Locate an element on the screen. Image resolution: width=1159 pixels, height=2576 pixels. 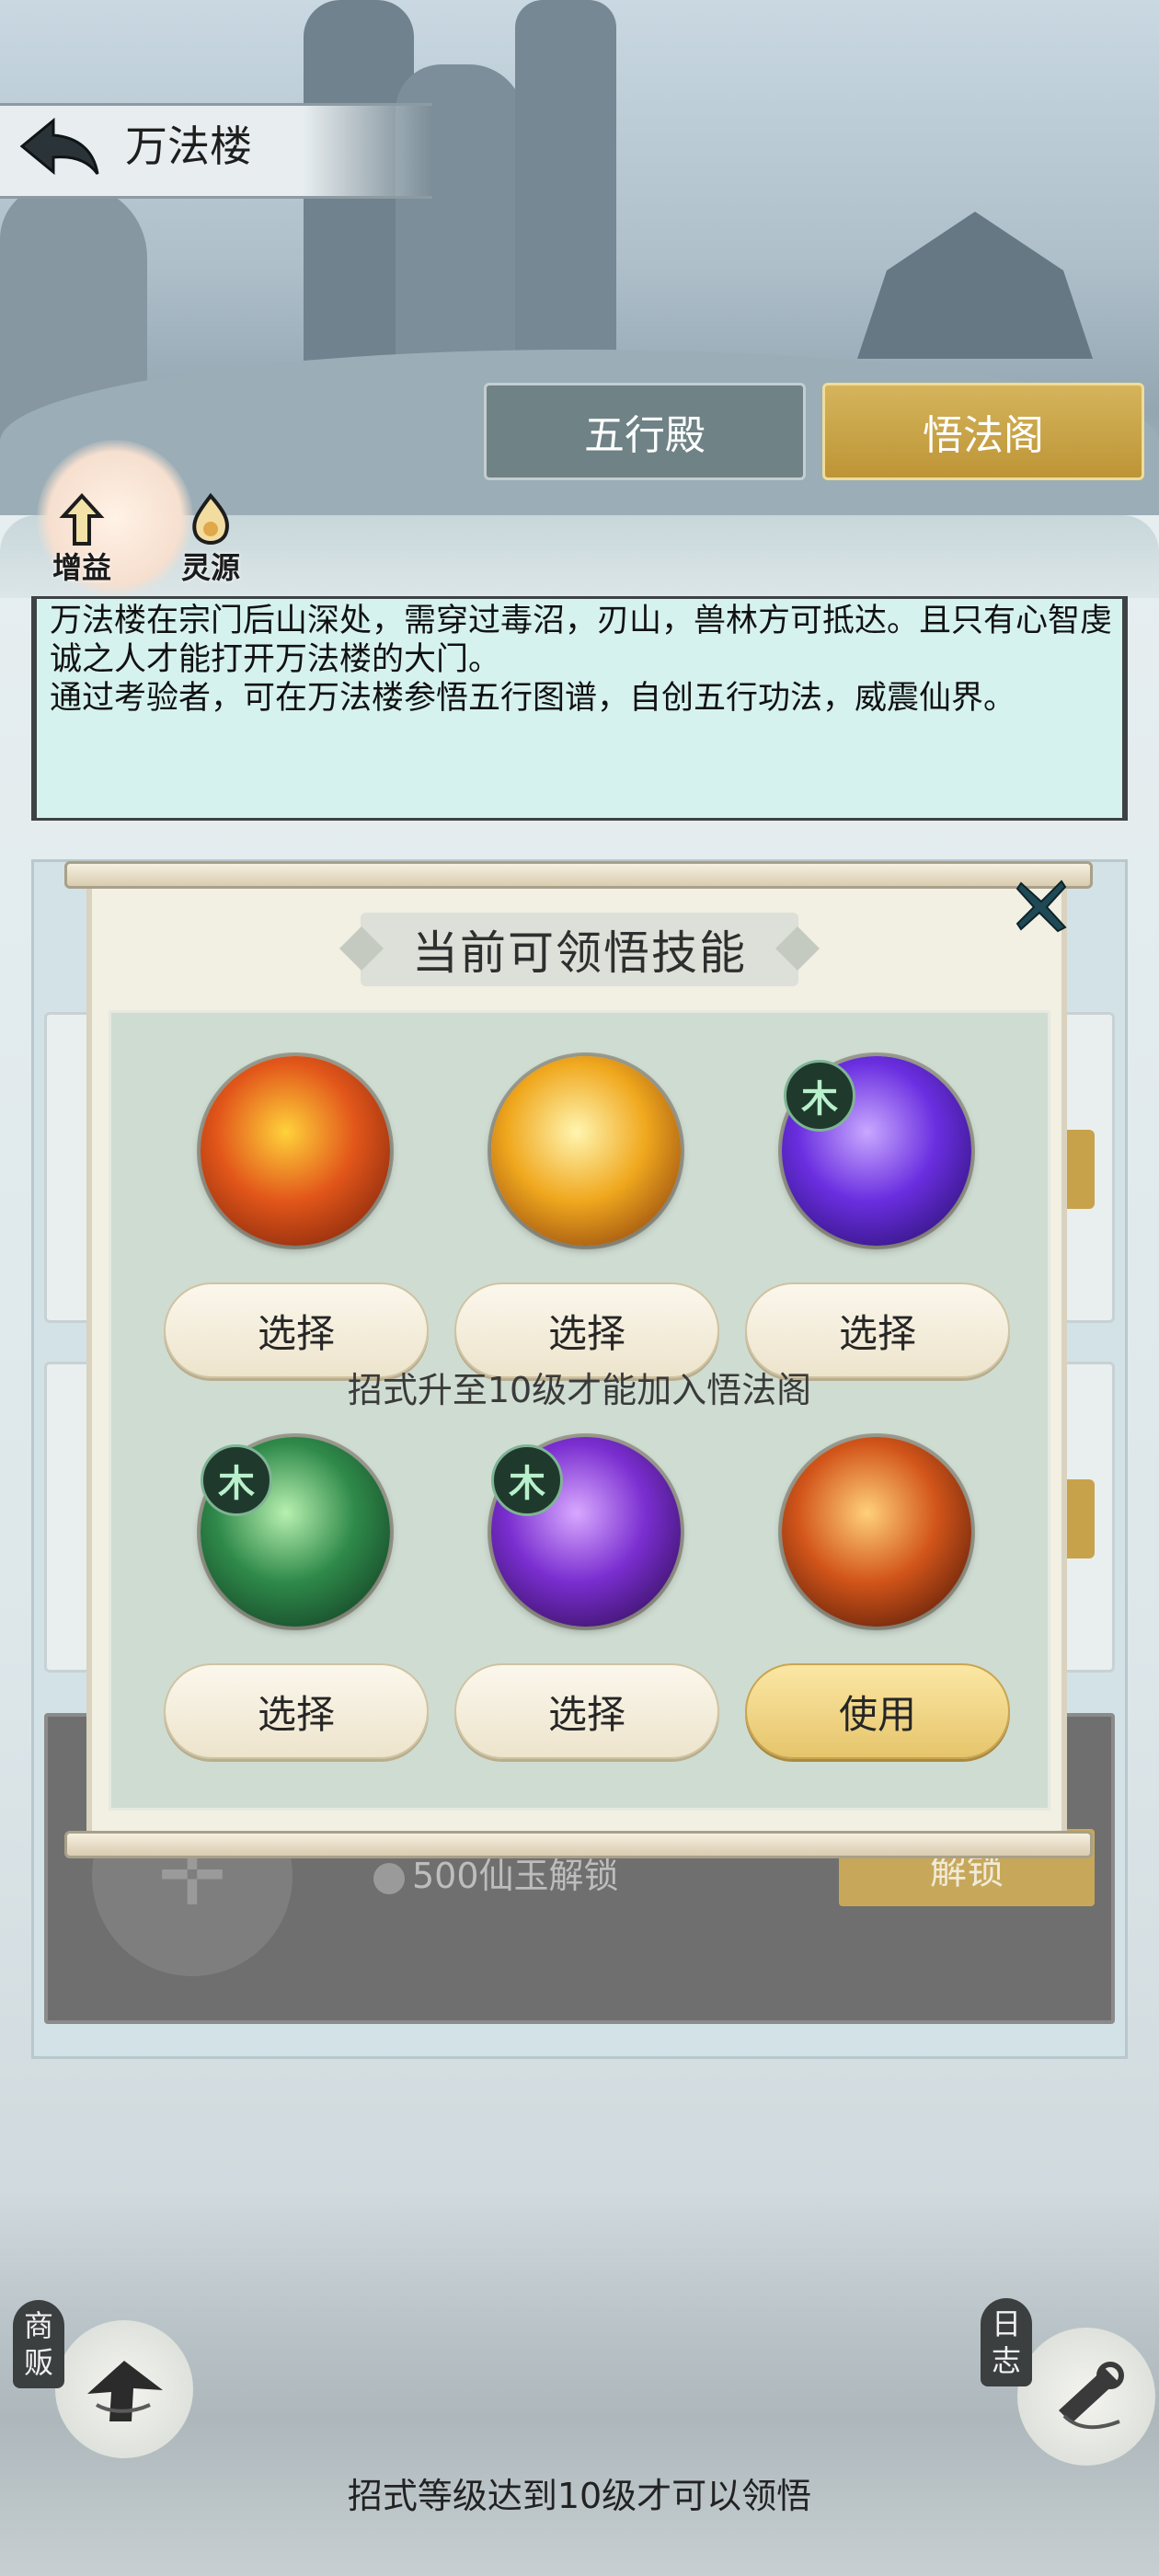
close-icon is located at coordinates (1041, 906).